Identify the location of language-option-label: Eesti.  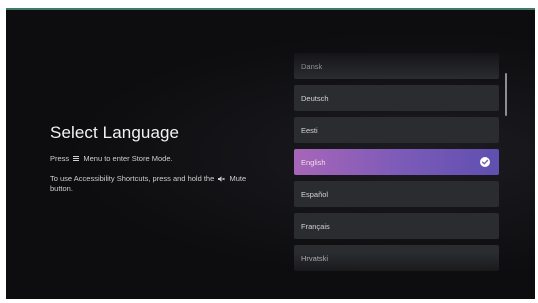
(309, 130).